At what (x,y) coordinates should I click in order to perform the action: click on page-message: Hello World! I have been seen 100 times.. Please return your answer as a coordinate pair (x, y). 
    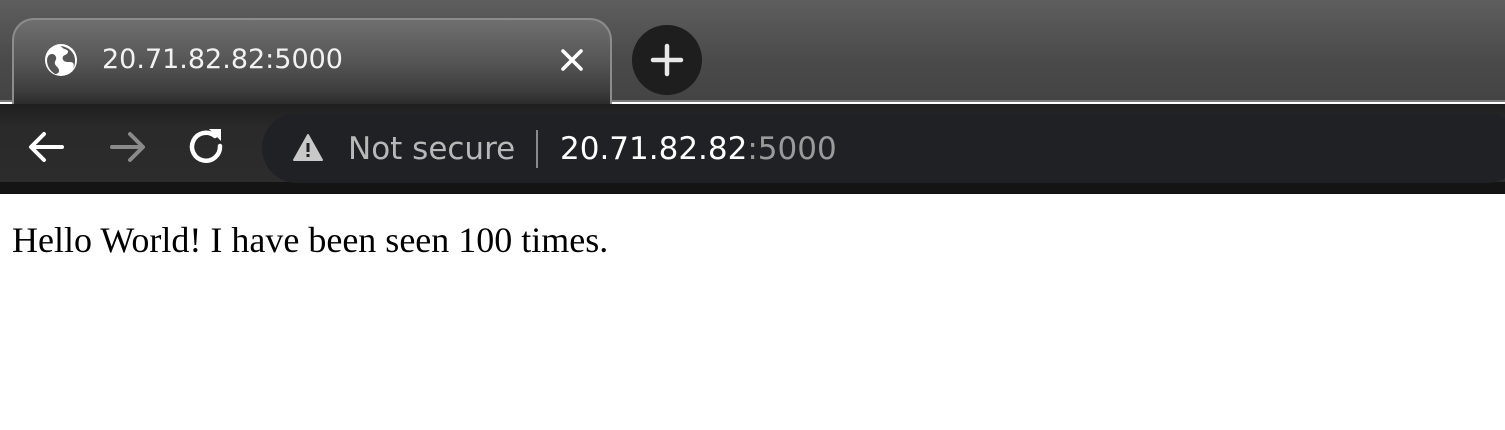
    Looking at the image, I should click on (310, 240).